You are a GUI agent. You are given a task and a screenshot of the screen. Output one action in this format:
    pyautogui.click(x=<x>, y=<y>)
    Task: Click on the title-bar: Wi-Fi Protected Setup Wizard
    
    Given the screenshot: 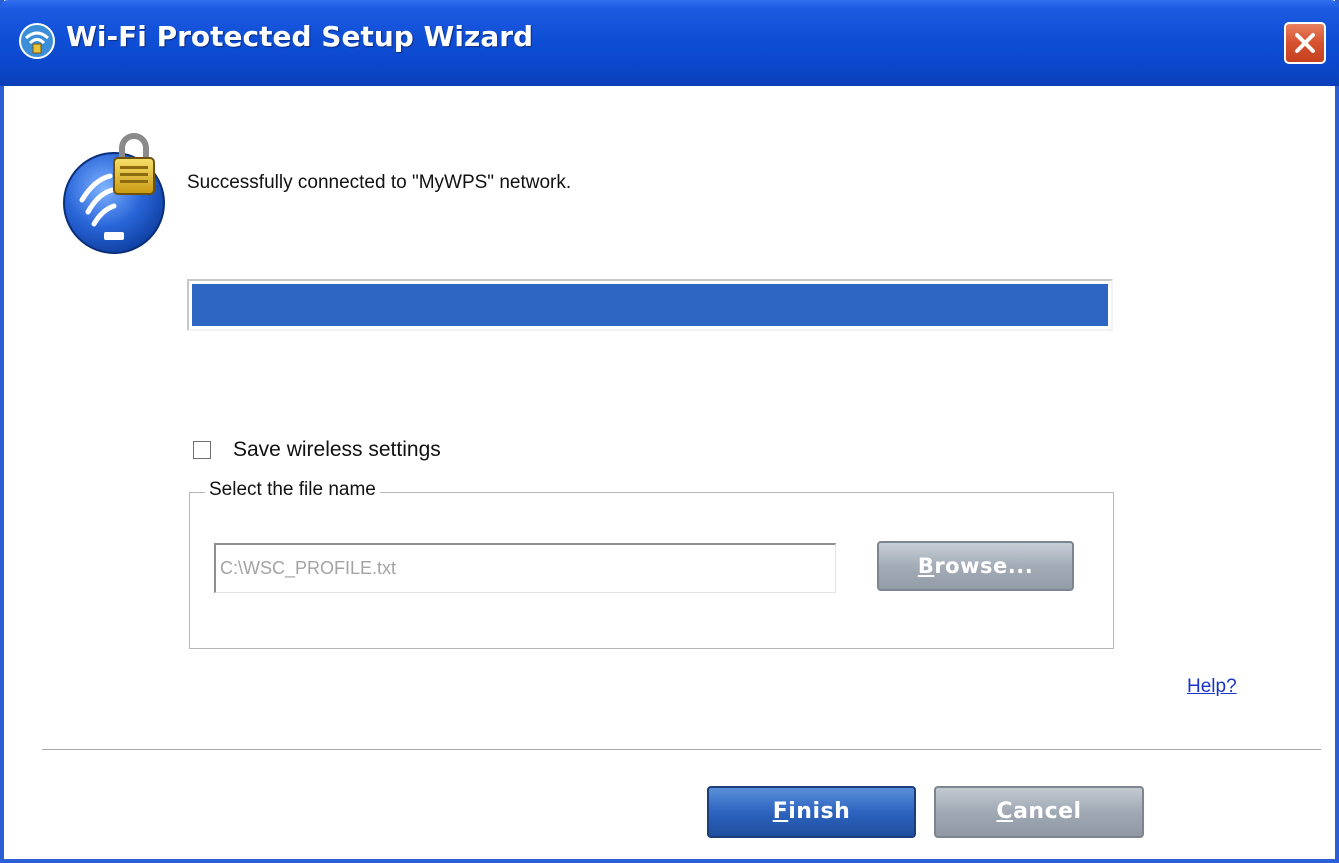 What is the action you would take?
    pyautogui.click(x=669, y=43)
    